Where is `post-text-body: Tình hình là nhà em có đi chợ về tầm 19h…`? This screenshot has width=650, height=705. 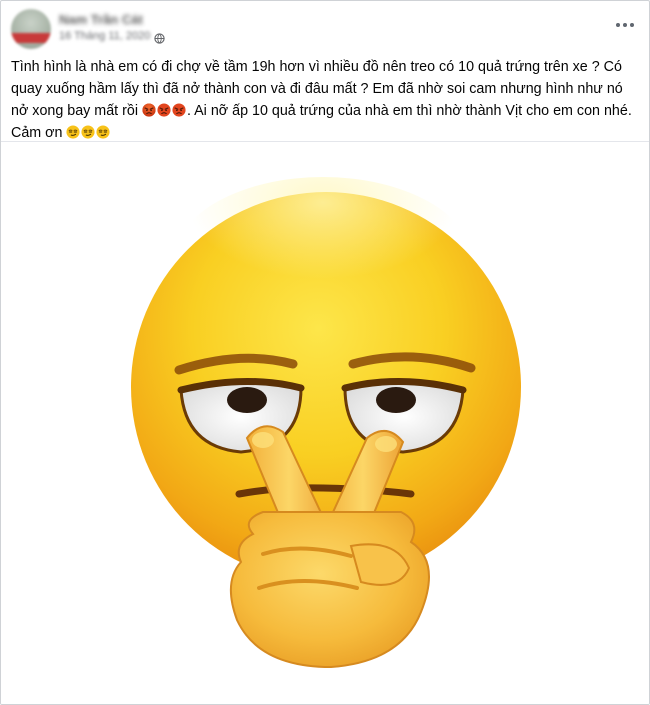
post-text-body: Tình hình là nhà em có đi chợ về tầm 19h… is located at coordinates (324, 100).